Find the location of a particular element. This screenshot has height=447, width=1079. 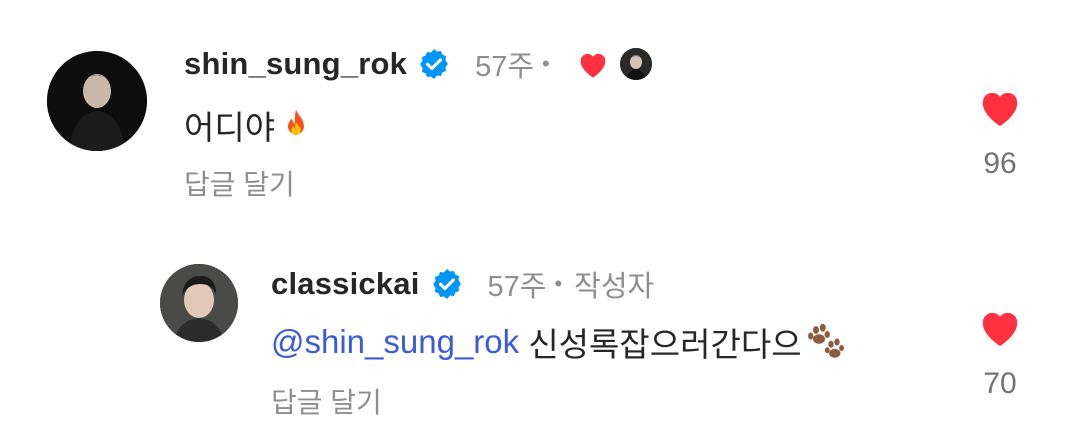

like-count: 70 is located at coordinates (1000, 383).